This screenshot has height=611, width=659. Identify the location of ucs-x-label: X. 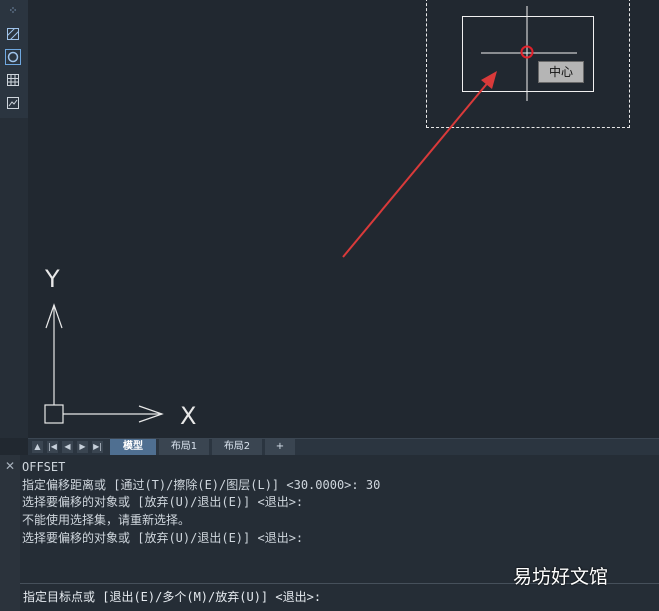
(188, 416).